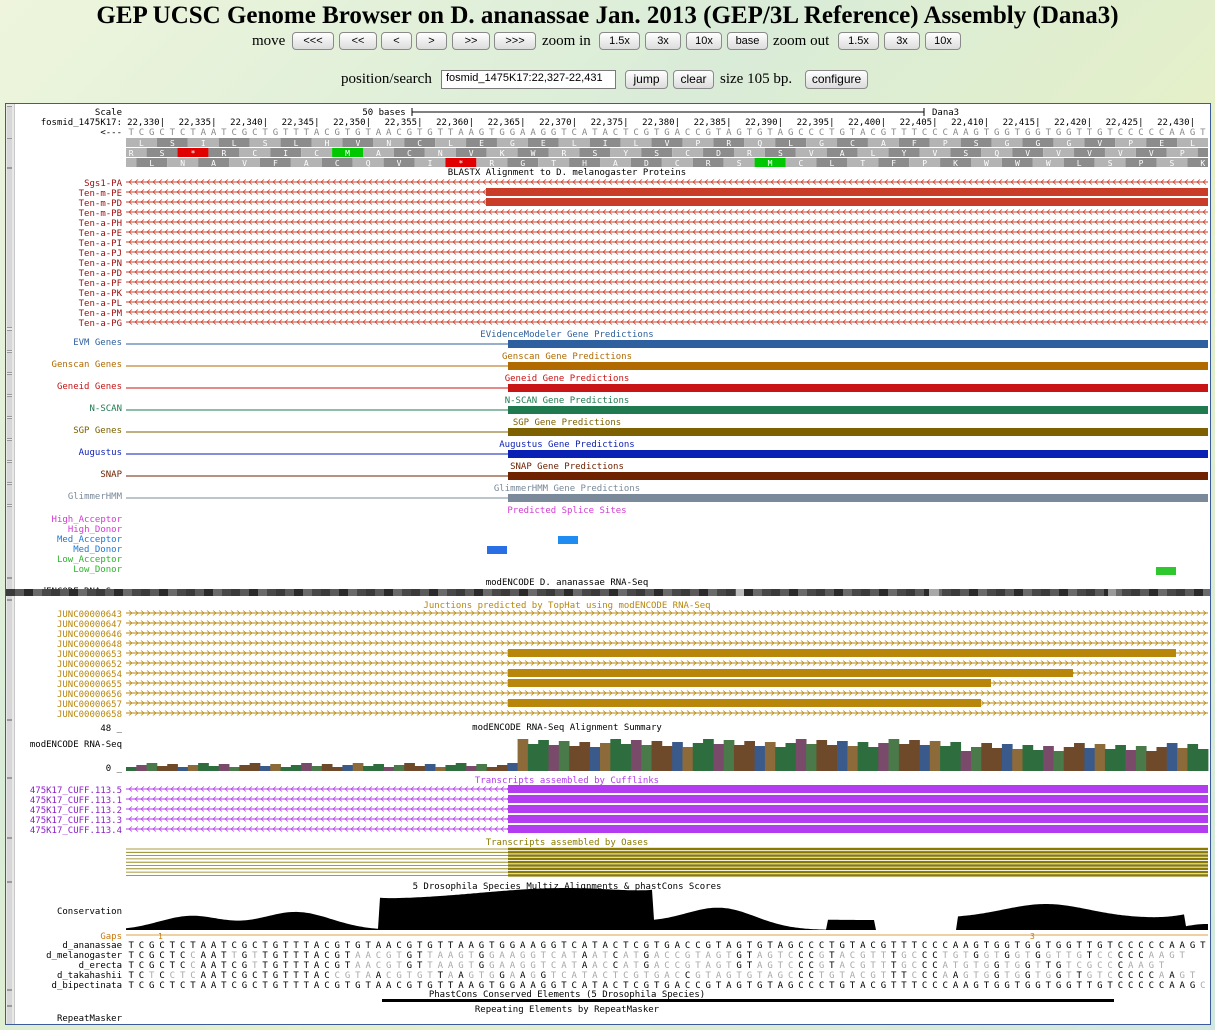  Describe the element at coordinates (528, 79) in the screenshot. I see `position-search-input: fosmid_1475K17:22,327-22,431` at that location.